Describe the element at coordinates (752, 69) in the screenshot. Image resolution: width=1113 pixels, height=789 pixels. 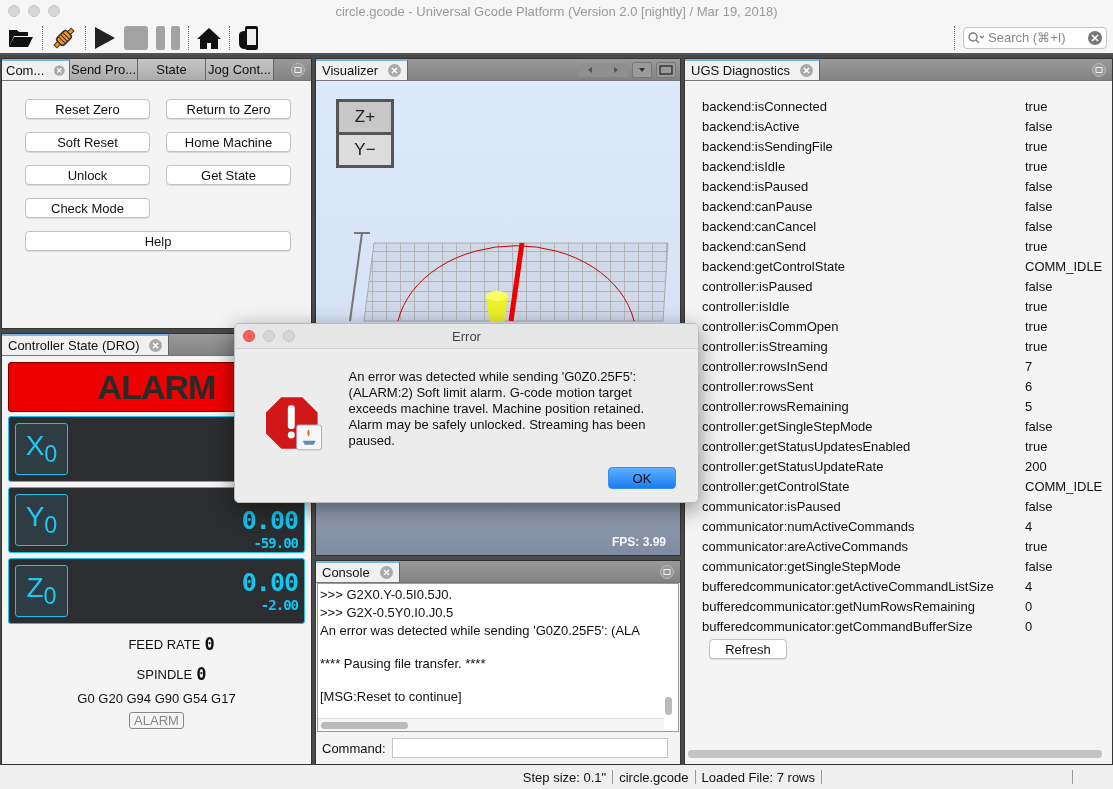
I see `panel-tab: UGS Diagnostics` at that location.